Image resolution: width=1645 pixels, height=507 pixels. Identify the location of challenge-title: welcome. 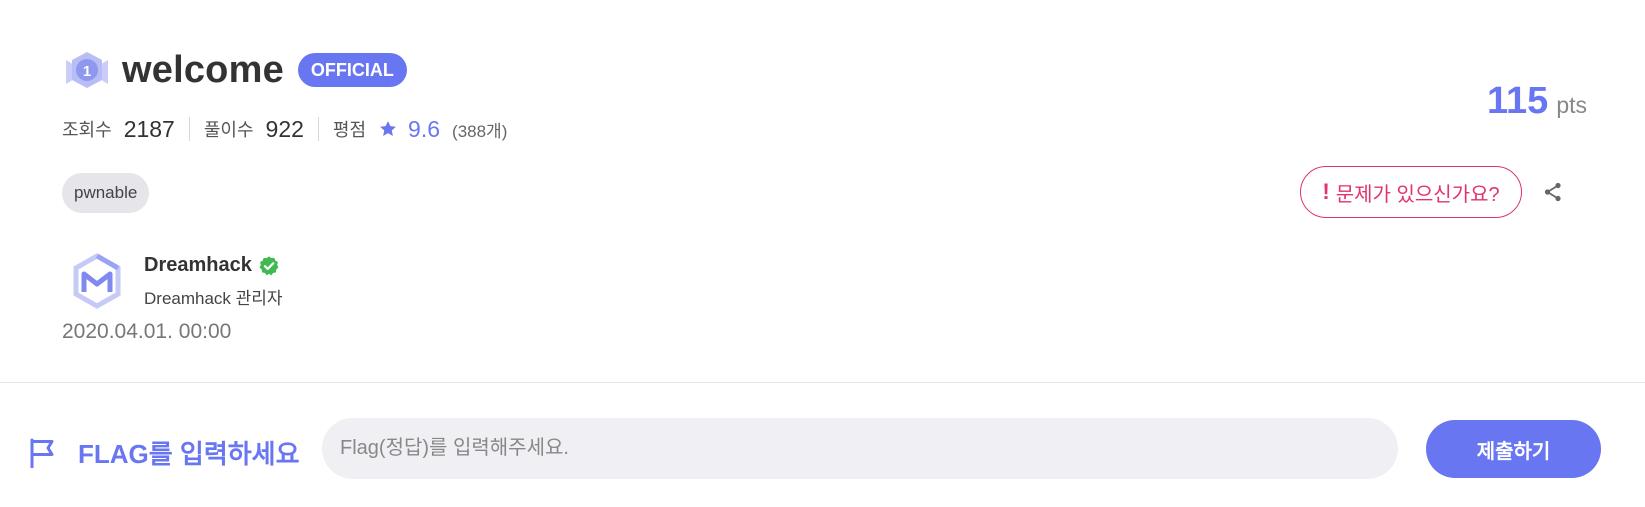
(203, 69).